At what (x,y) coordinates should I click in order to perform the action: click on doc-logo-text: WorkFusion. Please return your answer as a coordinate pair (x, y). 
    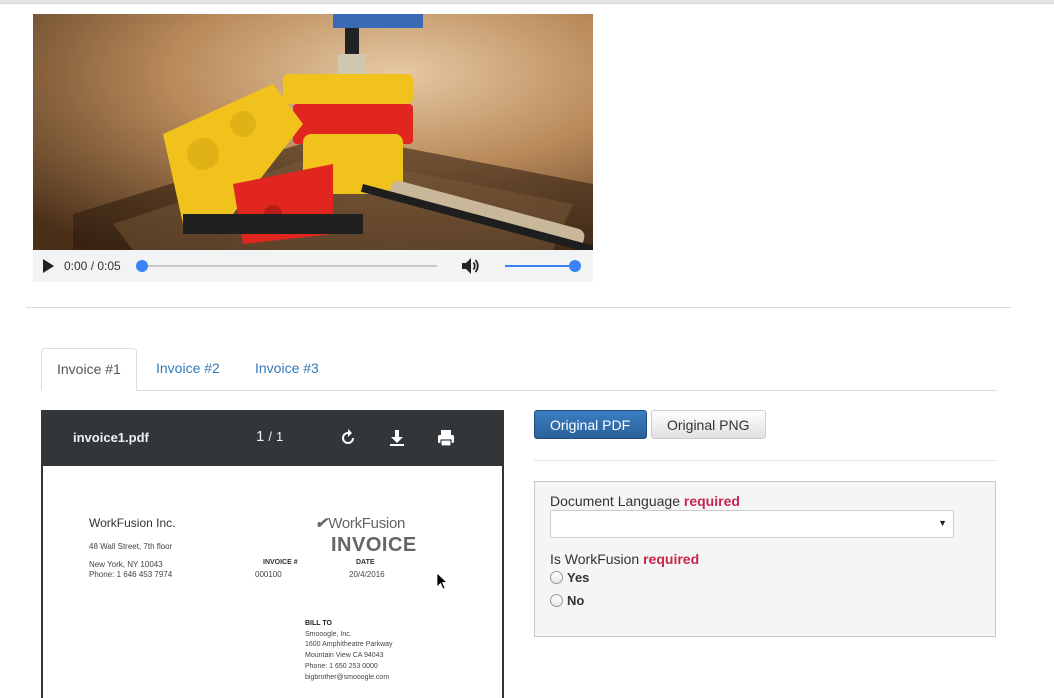
    Looking at the image, I should click on (367, 523).